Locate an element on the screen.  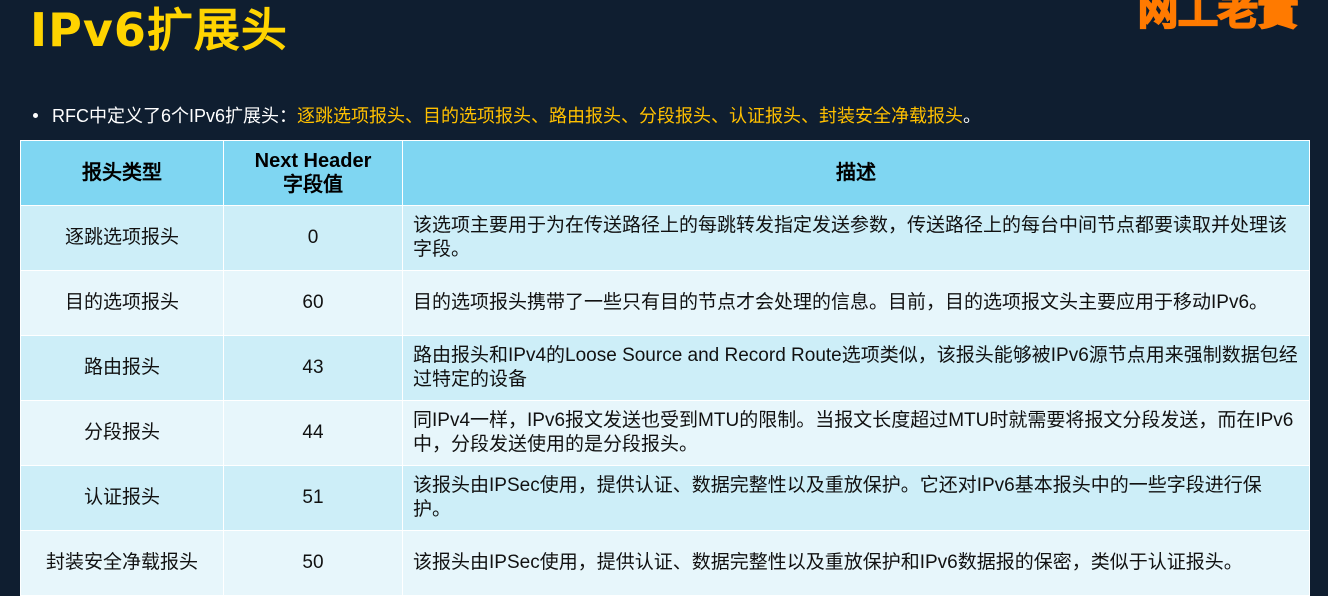
cell-value: 0 is located at coordinates (313, 238).